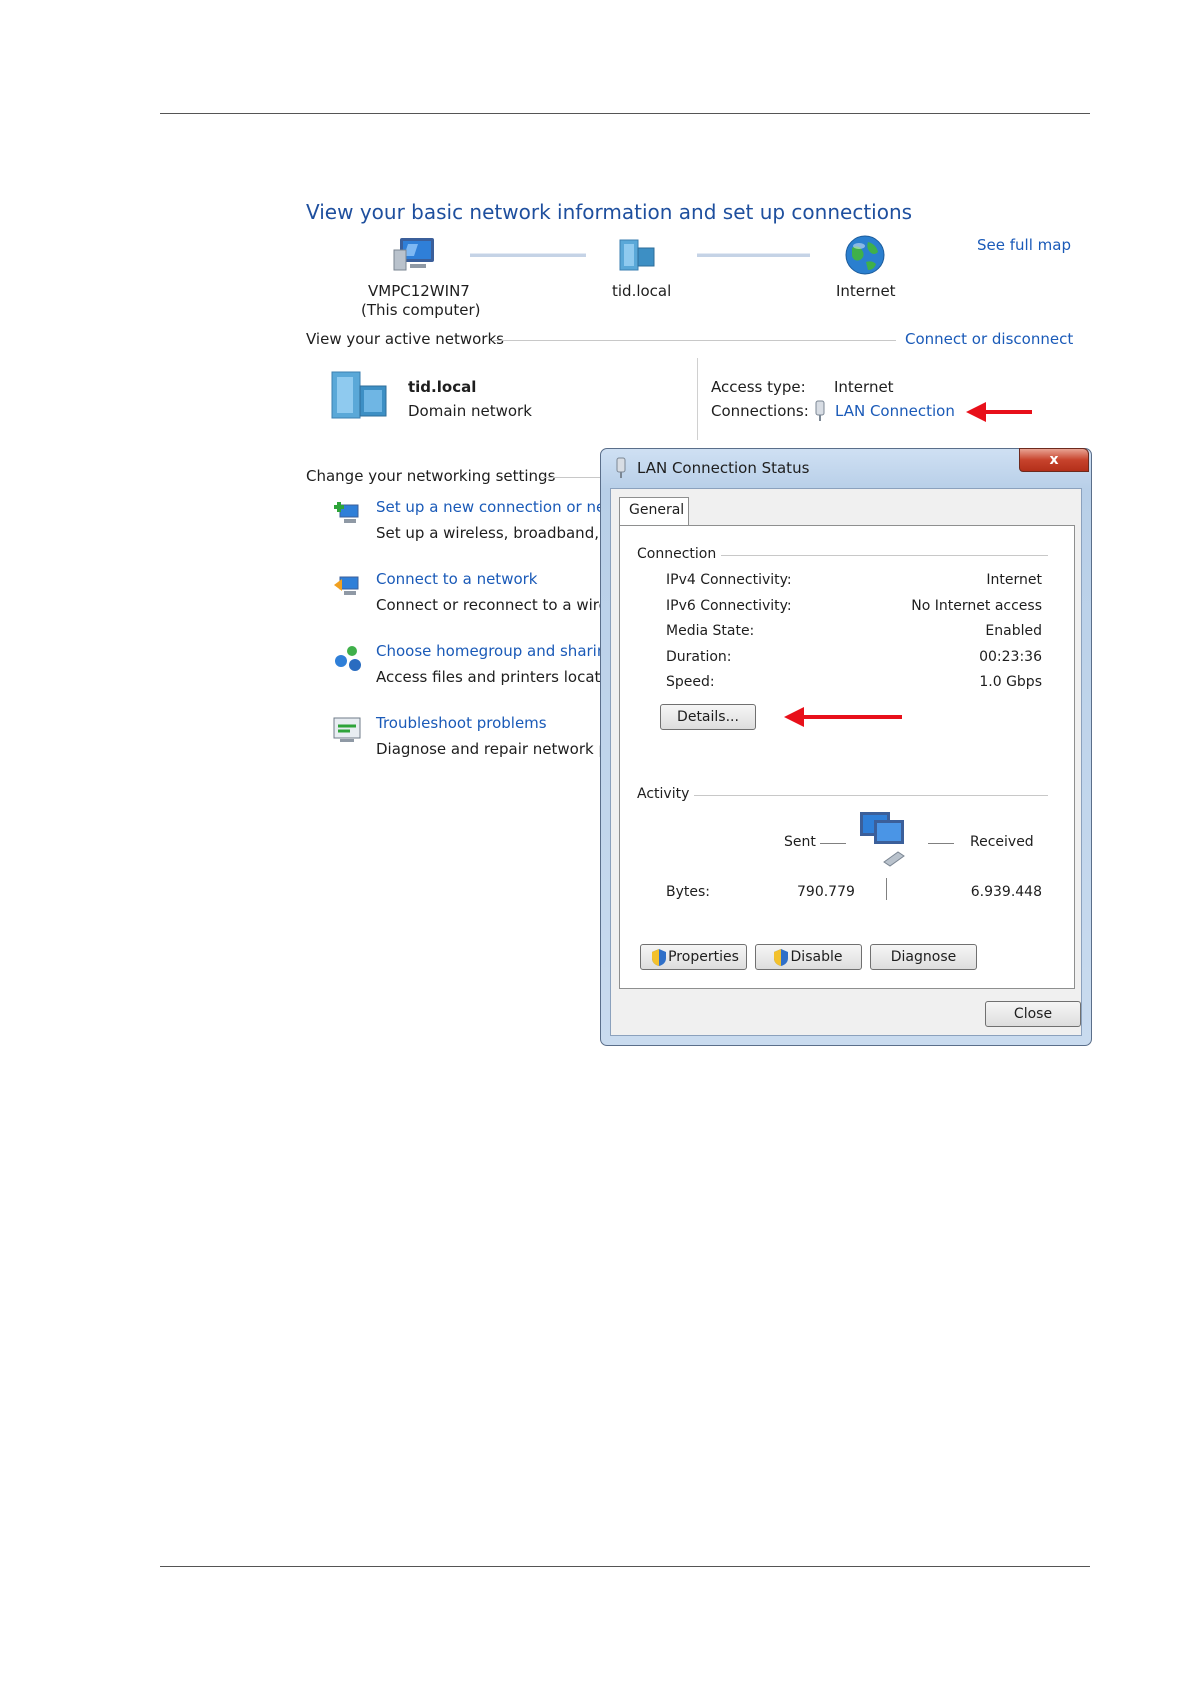 The image size is (1190, 1684). What do you see at coordinates (470, 411) in the screenshot?
I see `active-network-type: Domain network` at bounding box center [470, 411].